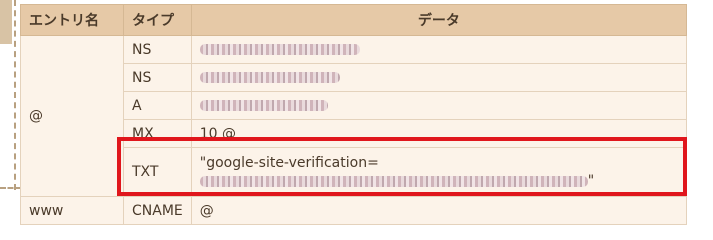  I want to click on record-data: @, so click(439, 210).